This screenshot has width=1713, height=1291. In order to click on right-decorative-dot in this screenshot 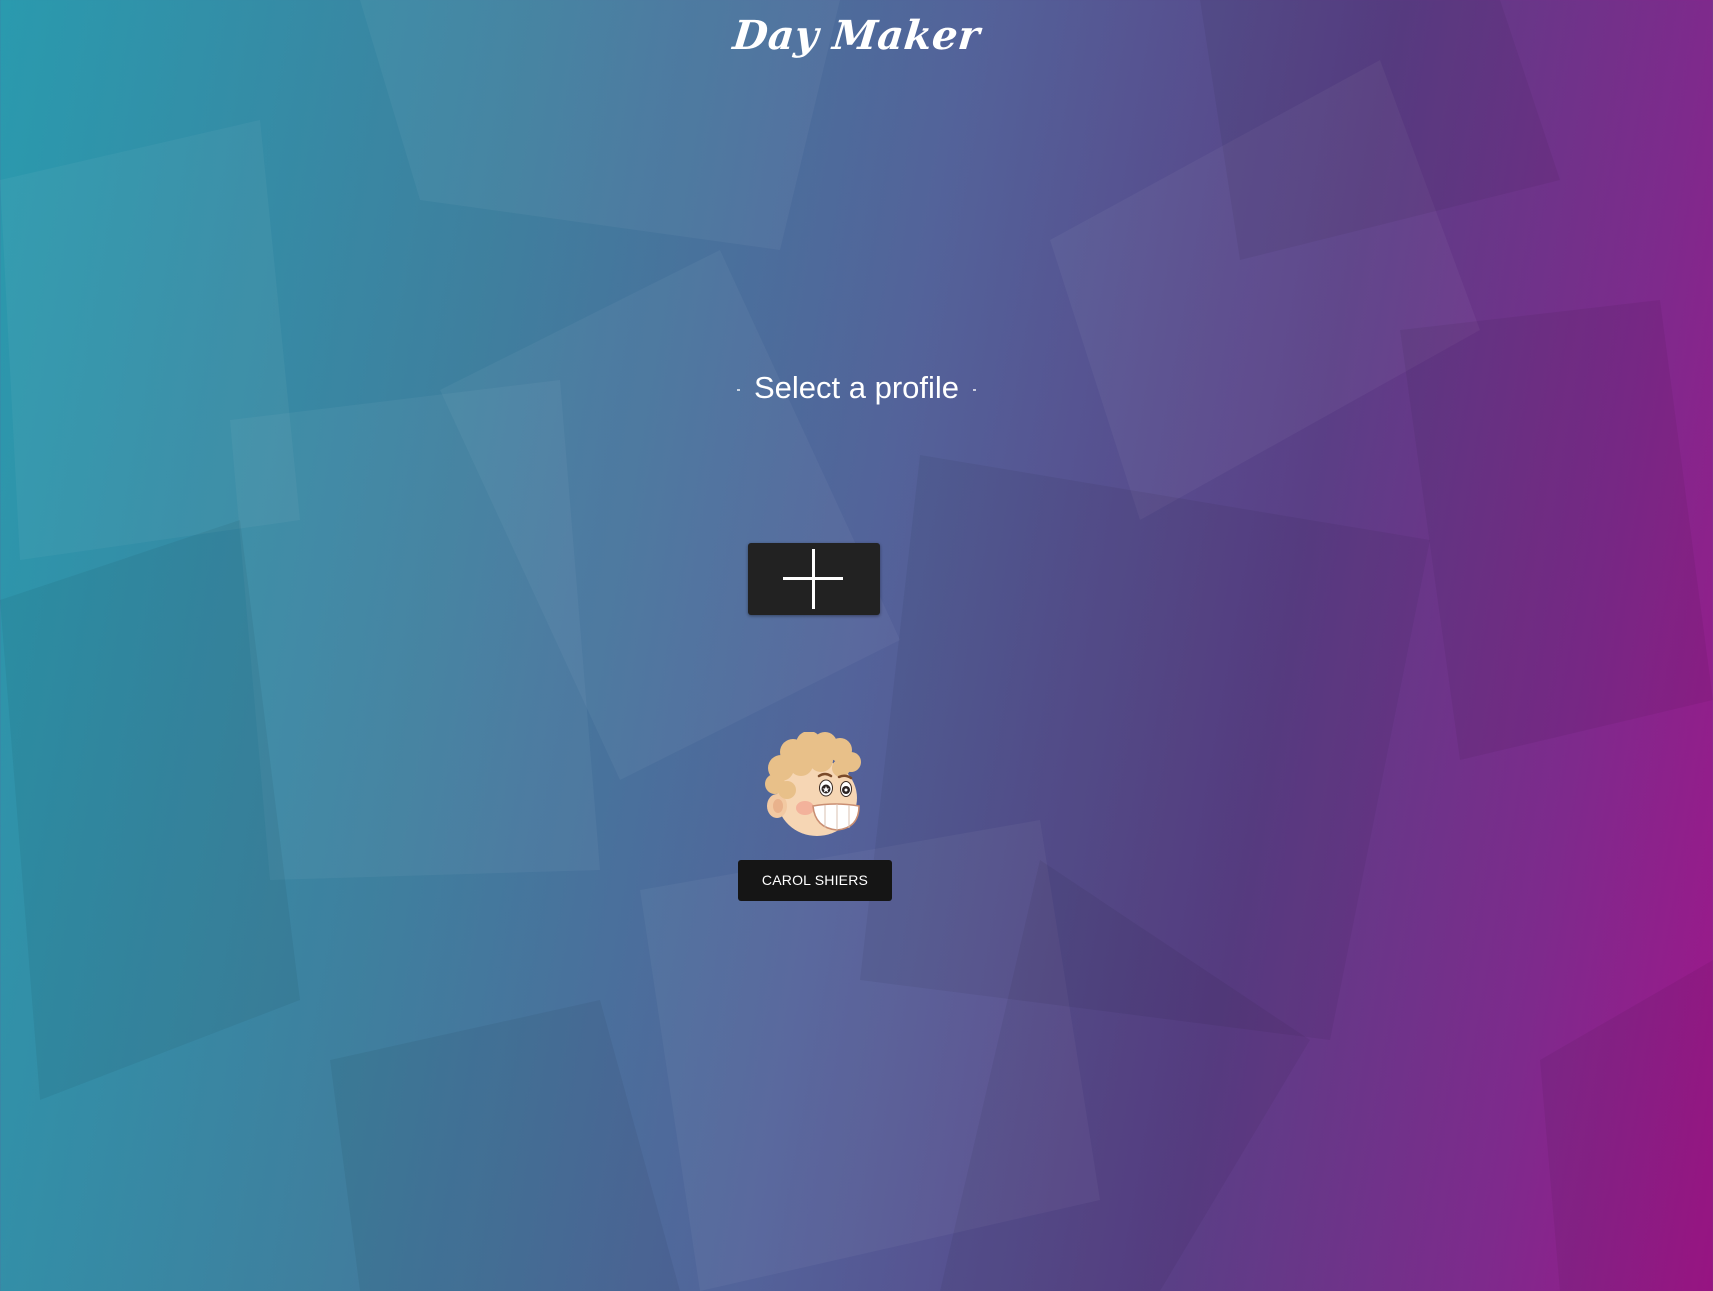, I will do `click(975, 389)`.